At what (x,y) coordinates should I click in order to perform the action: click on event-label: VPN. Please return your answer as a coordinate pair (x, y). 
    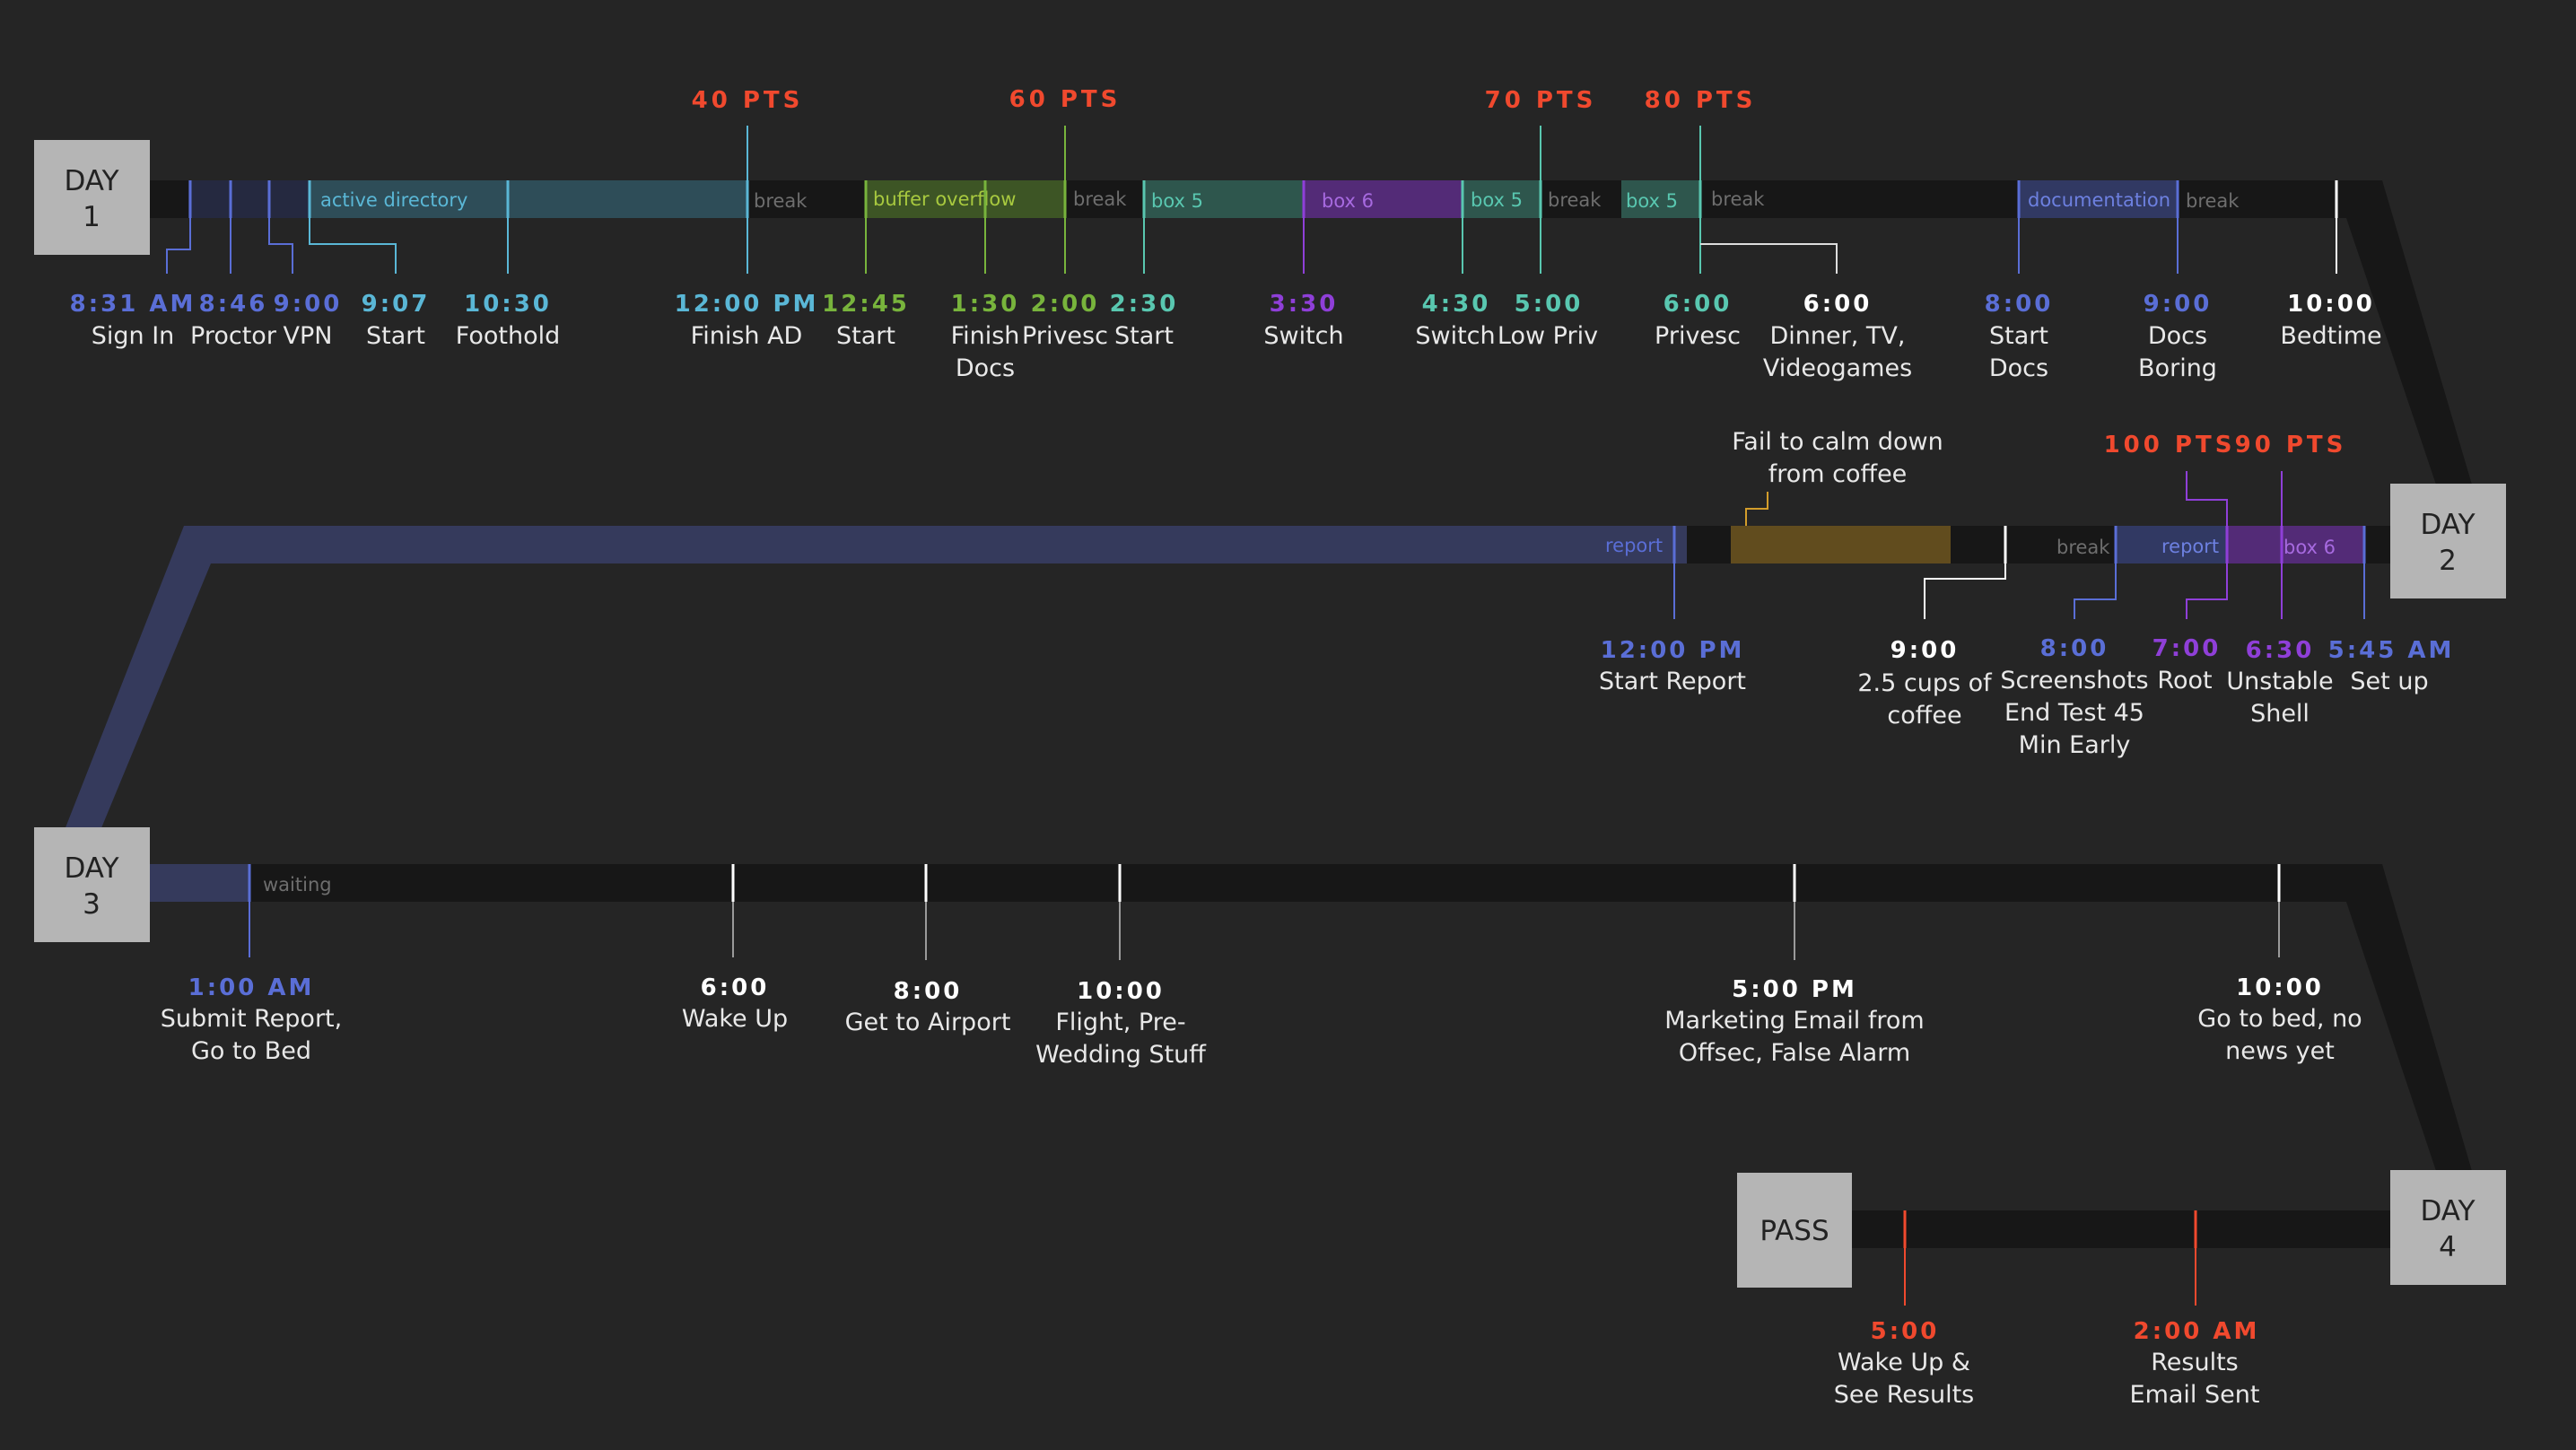
    Looking at the image, I should click on (308, 336).